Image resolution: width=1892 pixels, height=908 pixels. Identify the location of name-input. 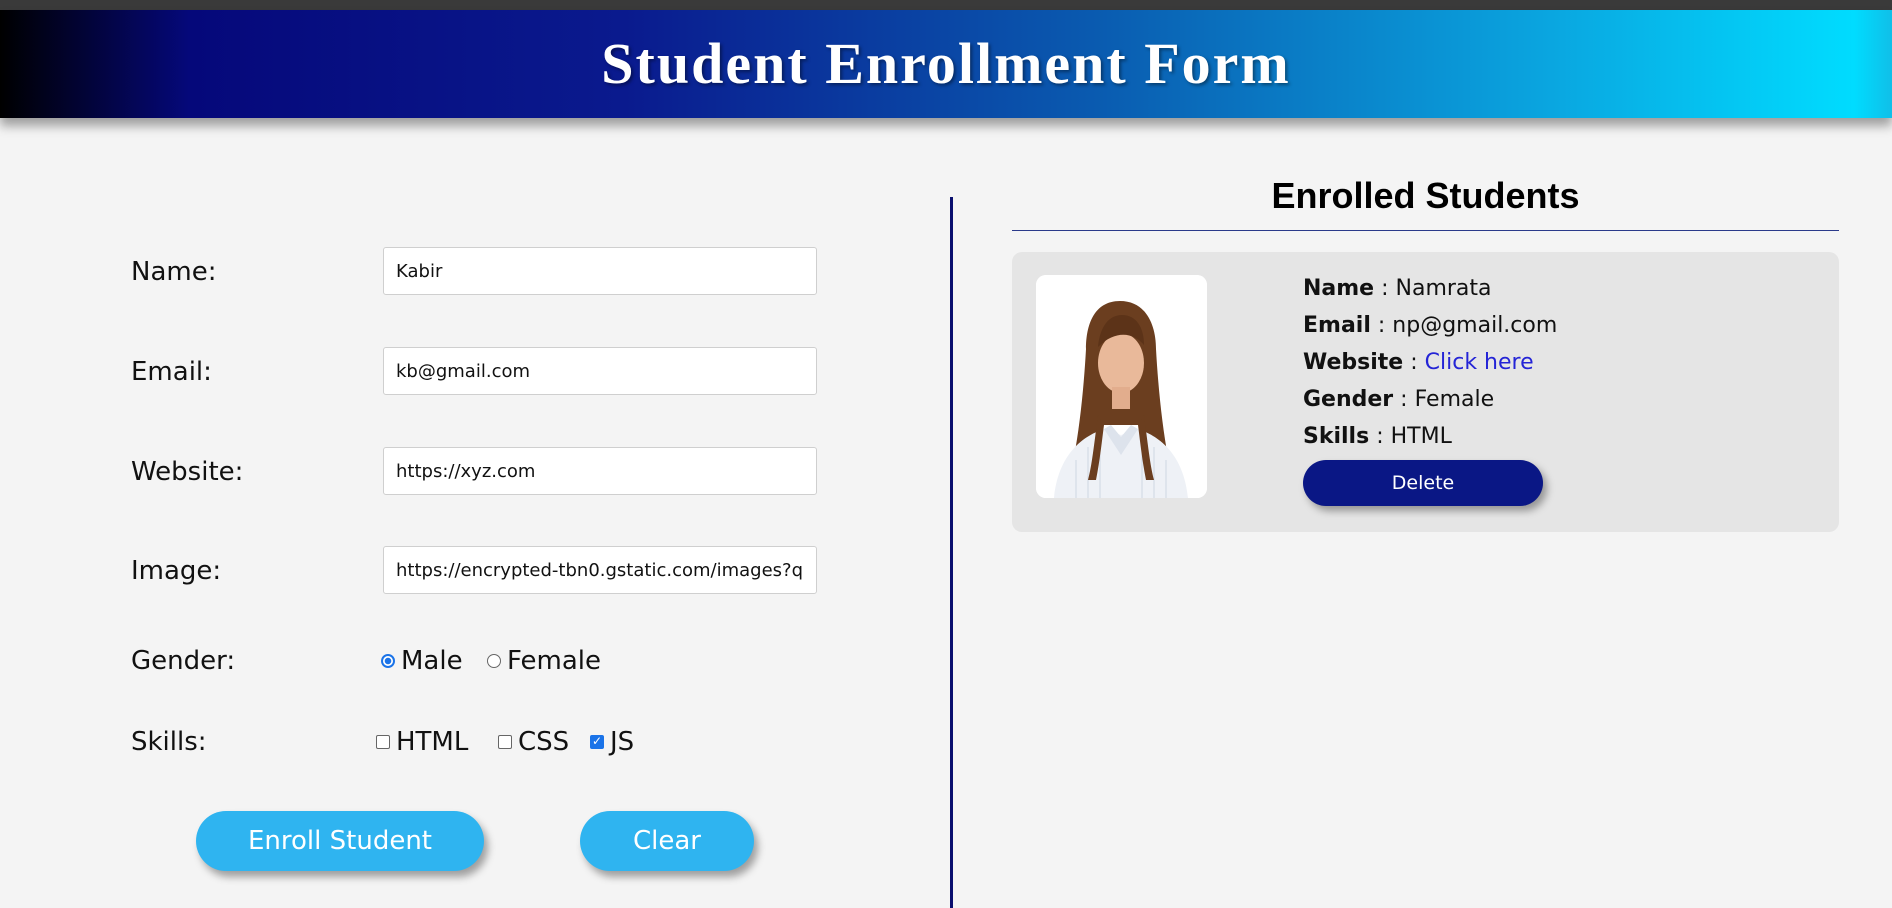
(600, 271).